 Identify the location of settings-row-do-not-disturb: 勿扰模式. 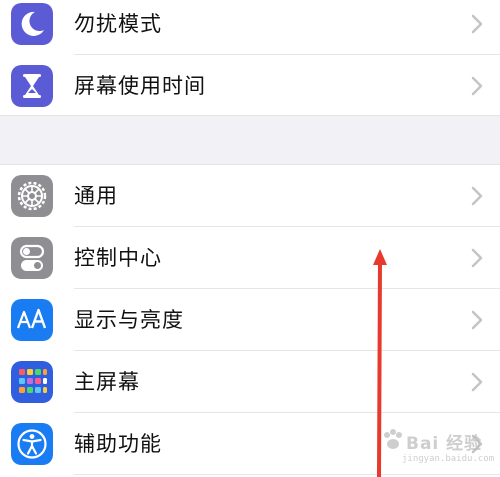
(250, 27).